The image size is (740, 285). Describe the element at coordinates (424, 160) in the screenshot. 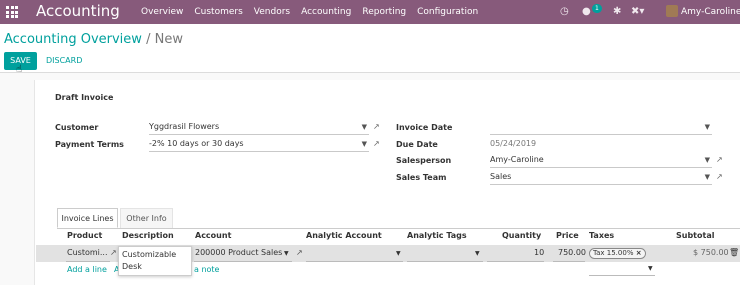

I see `salesperson-label: Salesperson` at that location.